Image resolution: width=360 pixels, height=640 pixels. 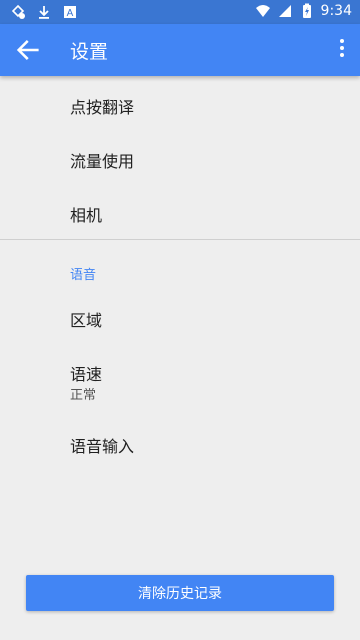 I want to click on download-icon, so click(x=44, y=12).